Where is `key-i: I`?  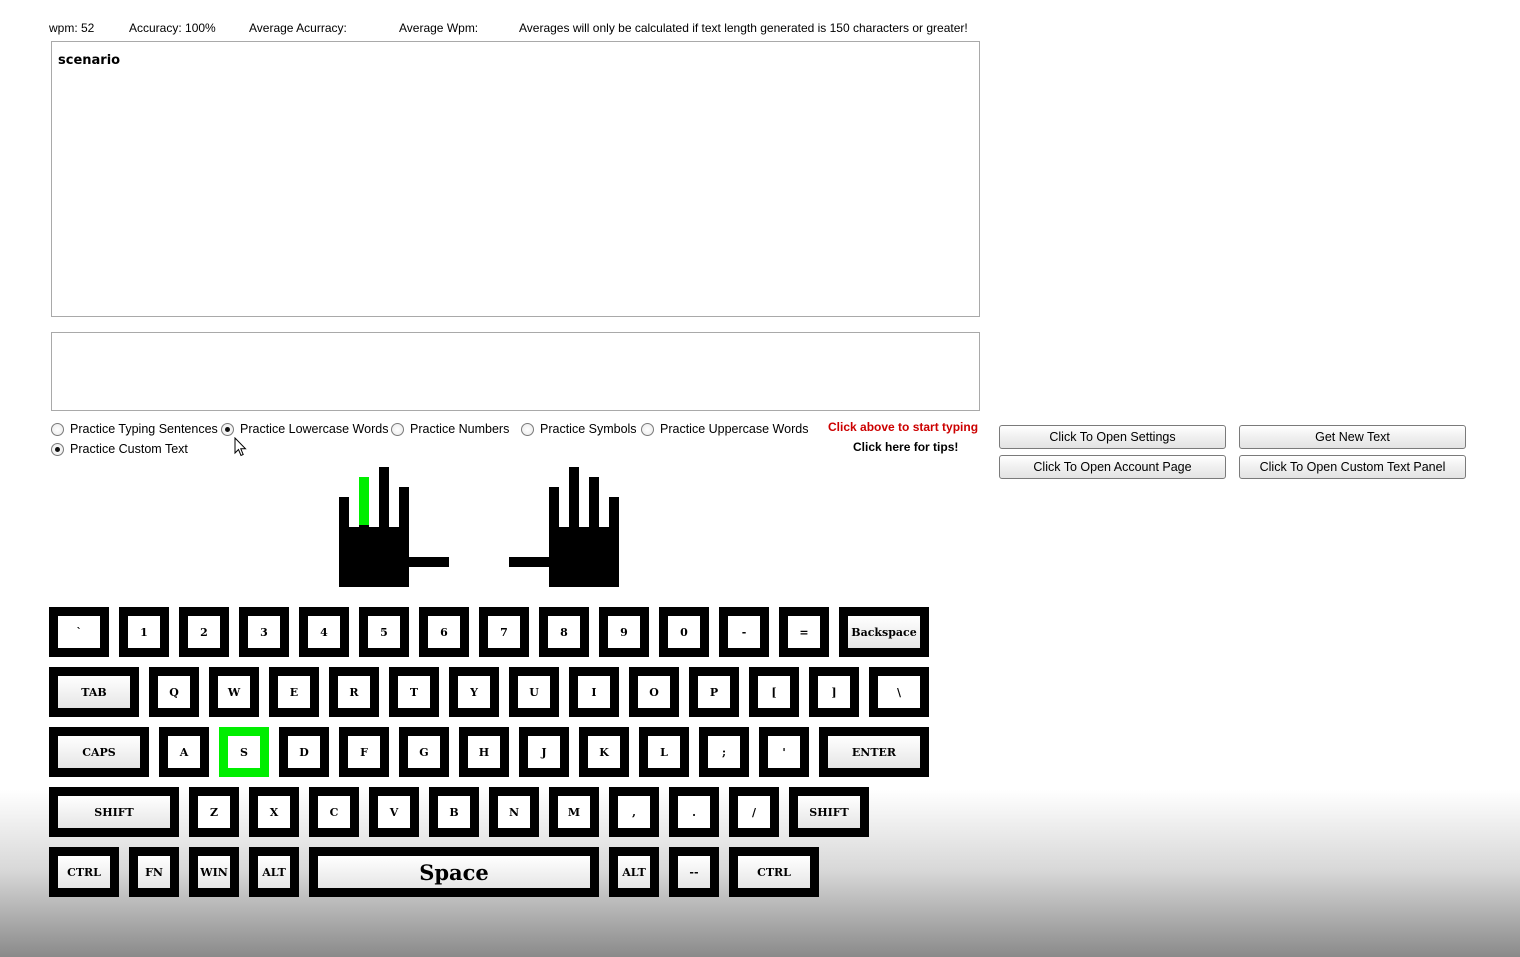 key-i: I is located at coordinates (594, 692).